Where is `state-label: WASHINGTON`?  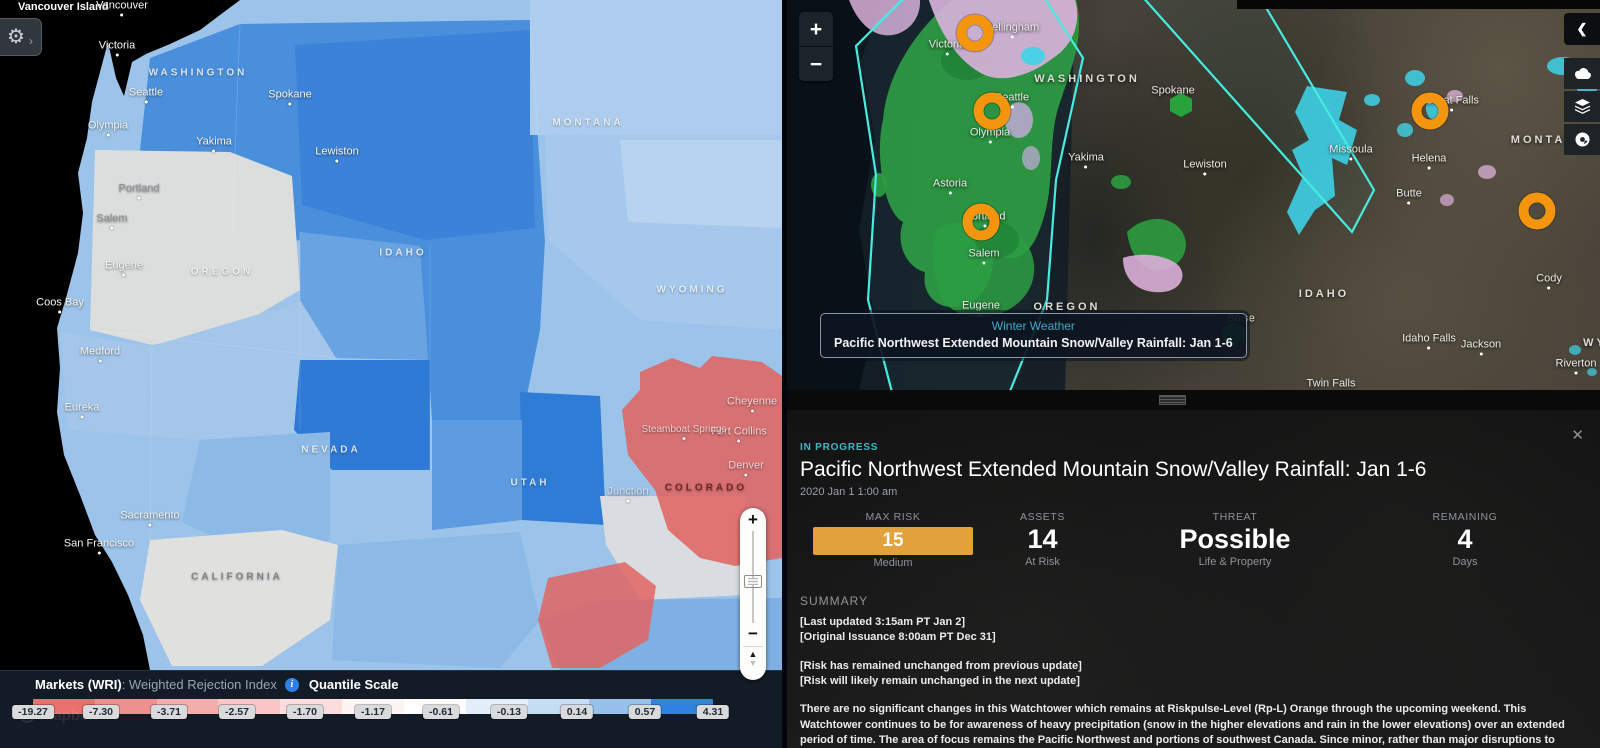 state-label: WASHINGTON is located at coordinates (198, 73).